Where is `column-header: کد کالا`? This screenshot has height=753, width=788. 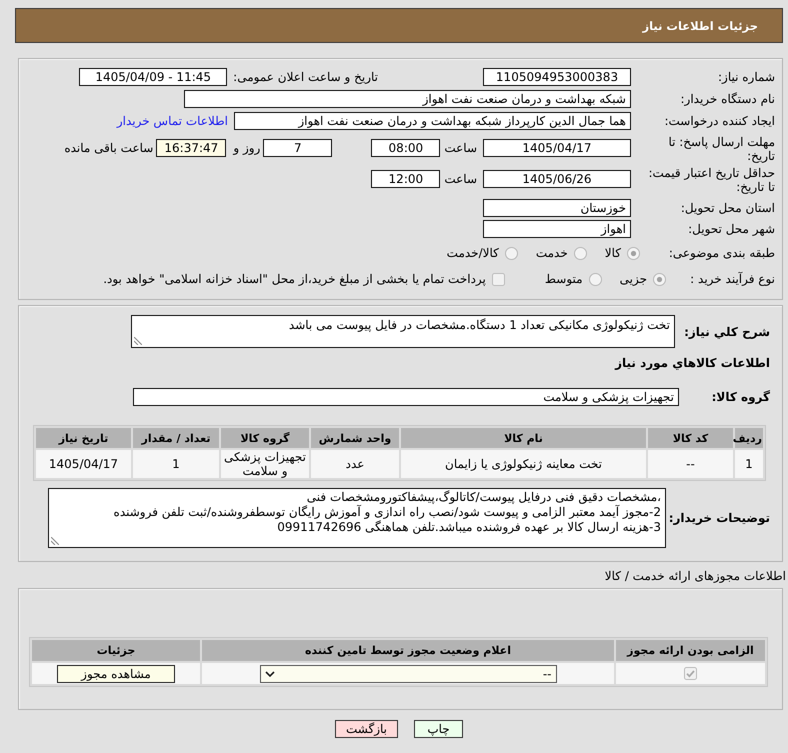 column-header: کد کالا is located at coordinates (690, 438).